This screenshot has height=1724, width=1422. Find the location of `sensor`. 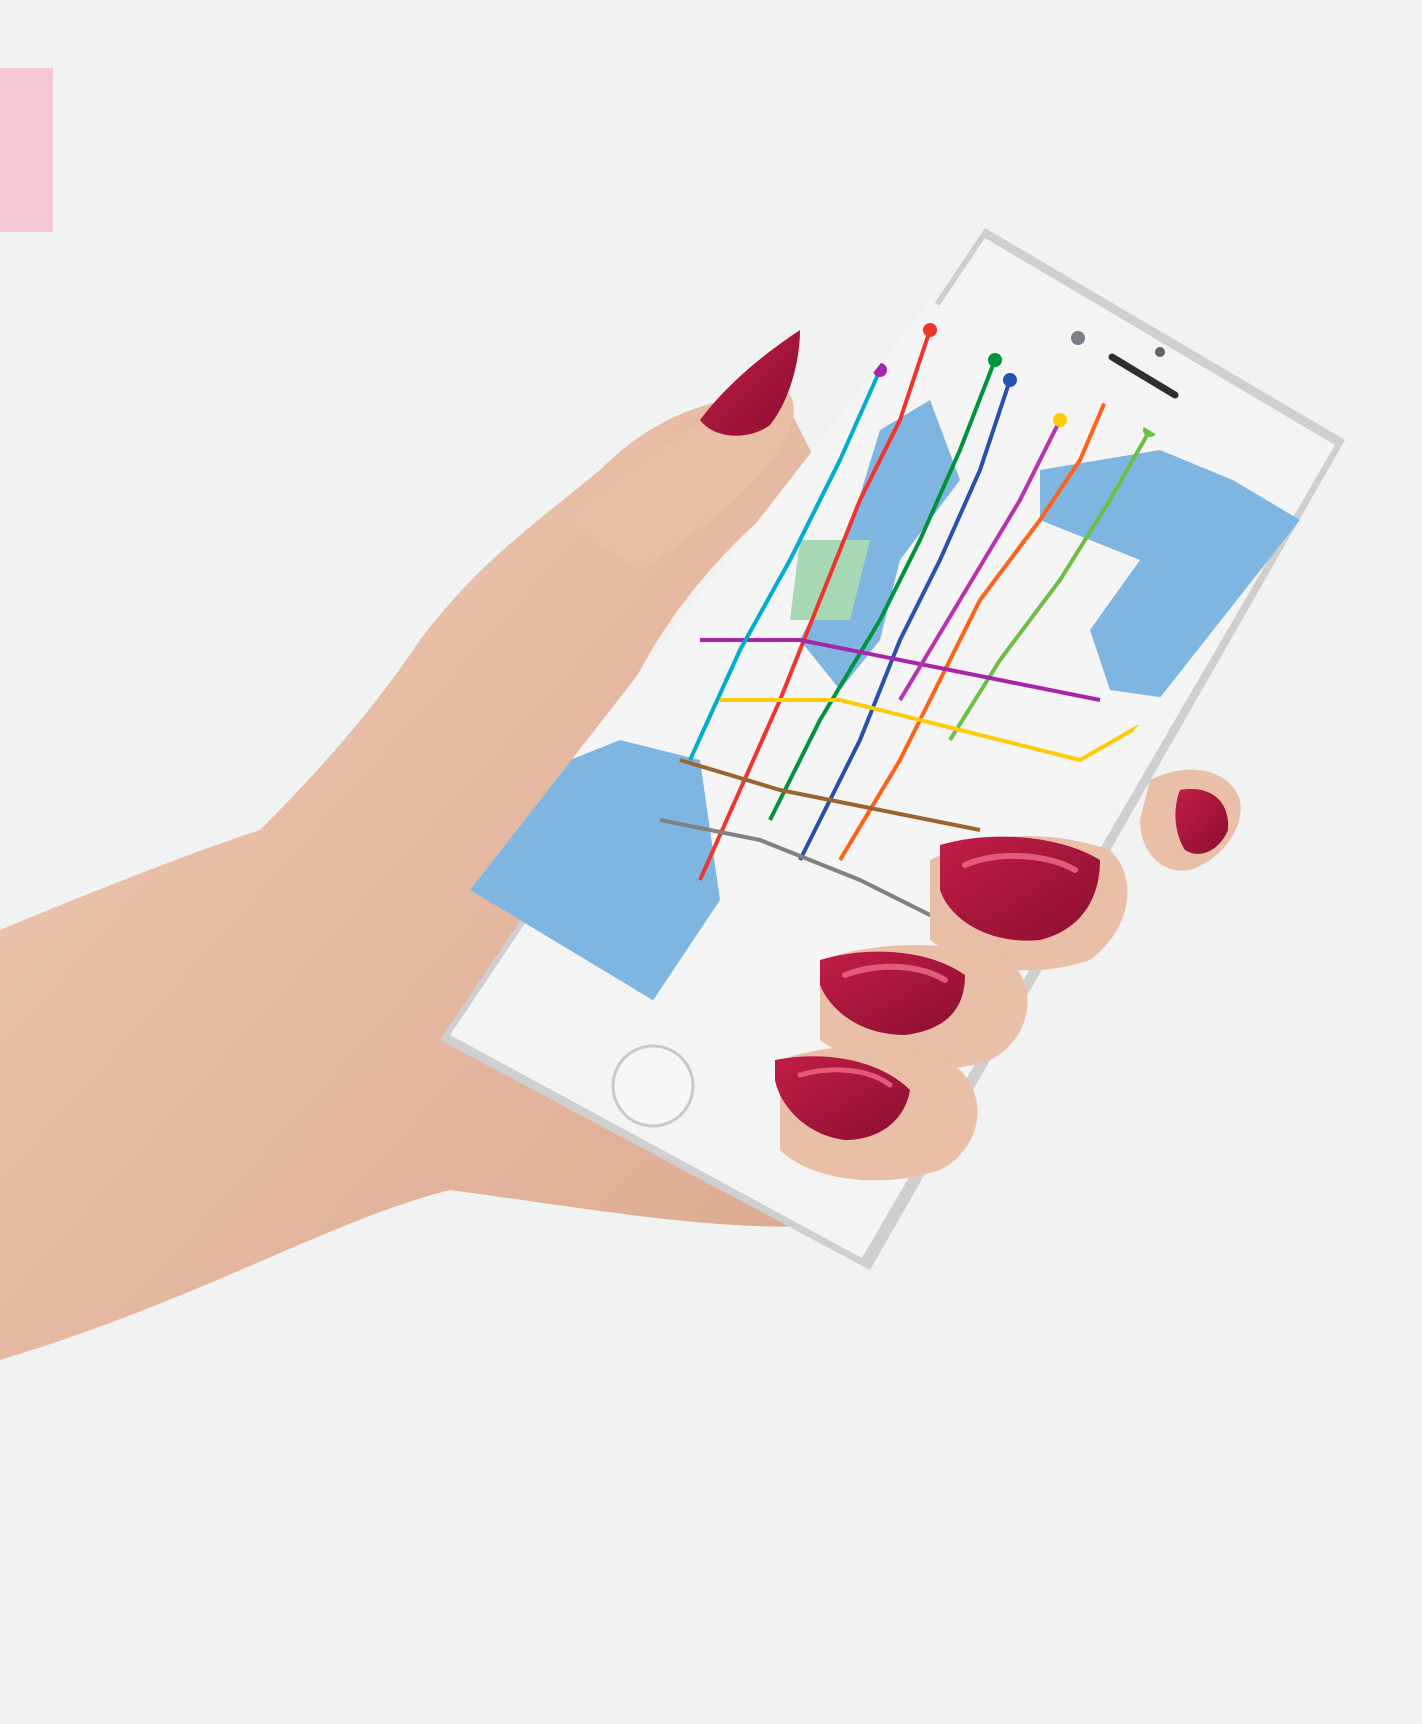

sensor is located at coordinates (1160, 352).